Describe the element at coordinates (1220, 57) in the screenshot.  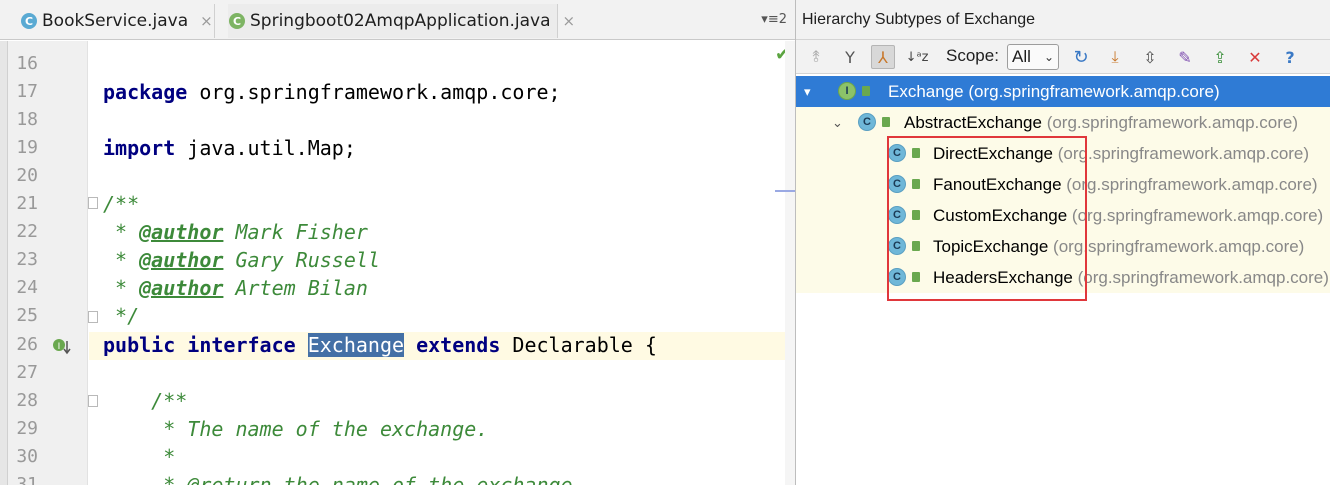
I see `export-icon: ⇪` at that location.